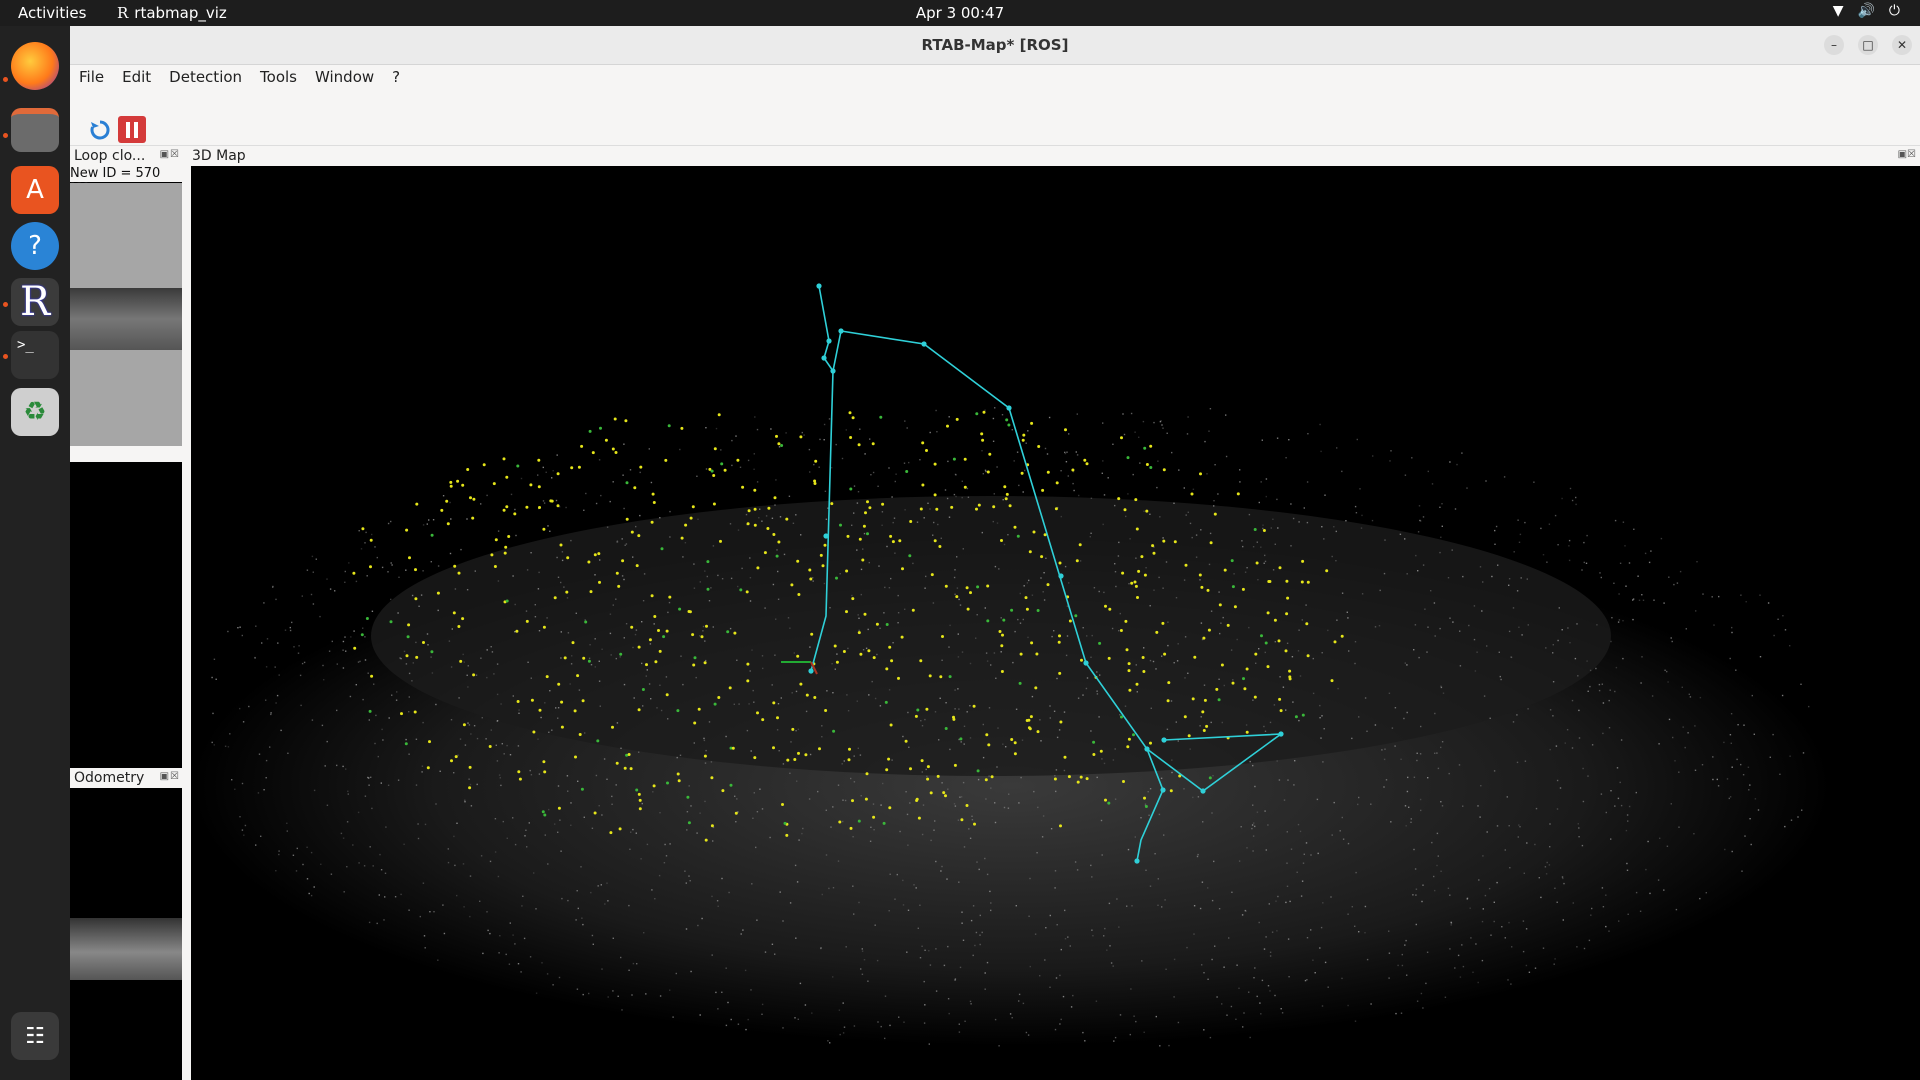 The image size is (1920, 1080). I want to click on menu-edit: Edit, so click(136, 77).